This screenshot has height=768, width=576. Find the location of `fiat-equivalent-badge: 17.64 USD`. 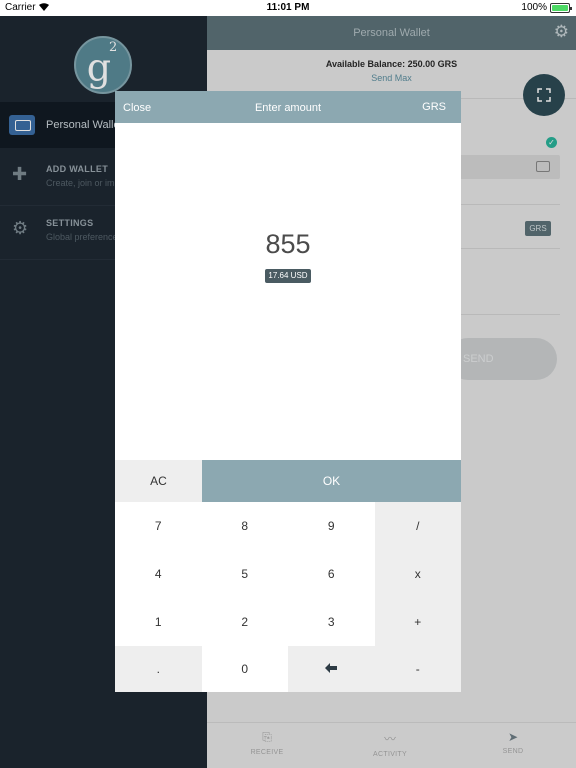

fiat-equivalent-badge: 17.64 USD is located at coordinates (288, 276).